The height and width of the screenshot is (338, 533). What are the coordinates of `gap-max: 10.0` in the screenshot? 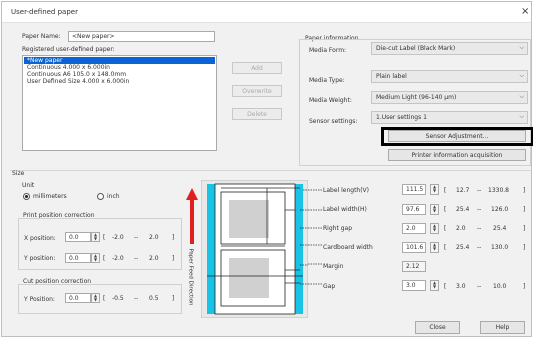 It's located at (500, 286).